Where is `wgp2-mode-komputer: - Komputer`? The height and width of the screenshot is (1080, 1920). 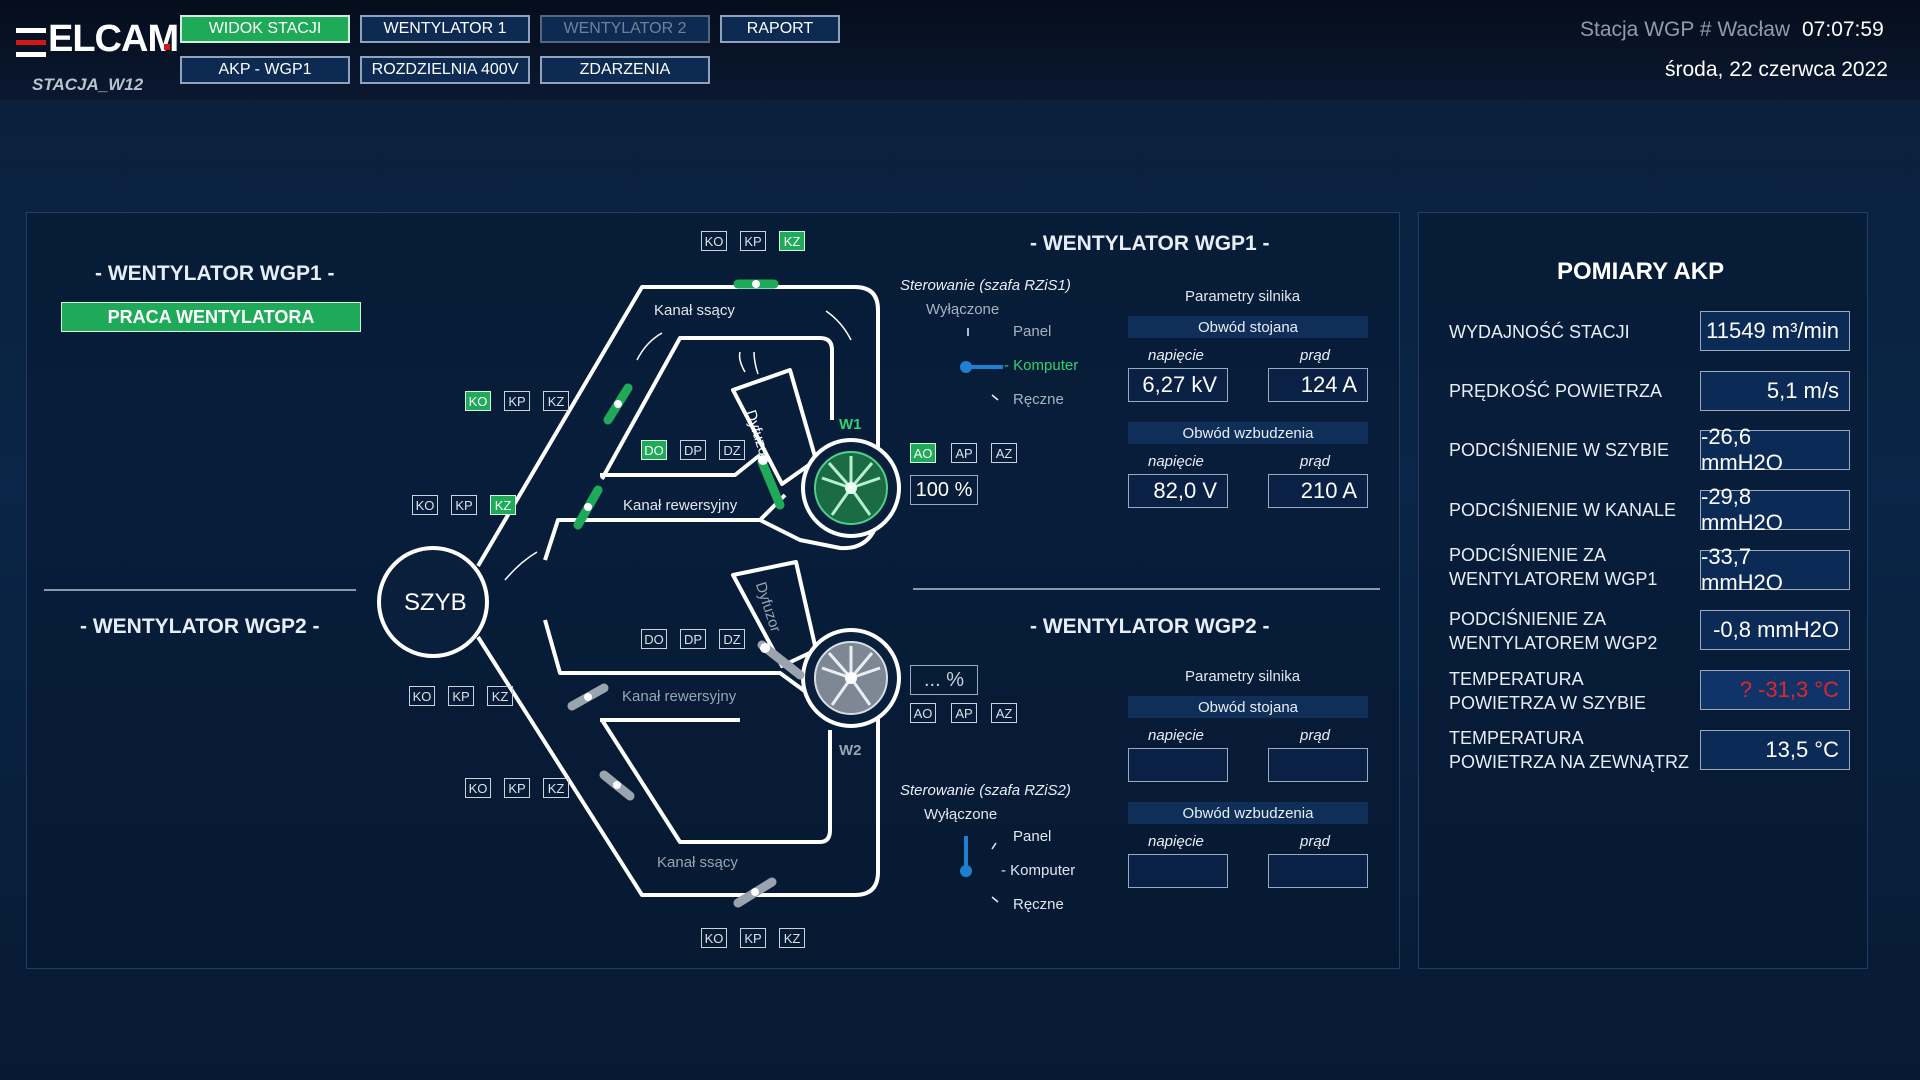
wgp2-mode-komputer: - Komputer is located at coordinates (1038, 870).